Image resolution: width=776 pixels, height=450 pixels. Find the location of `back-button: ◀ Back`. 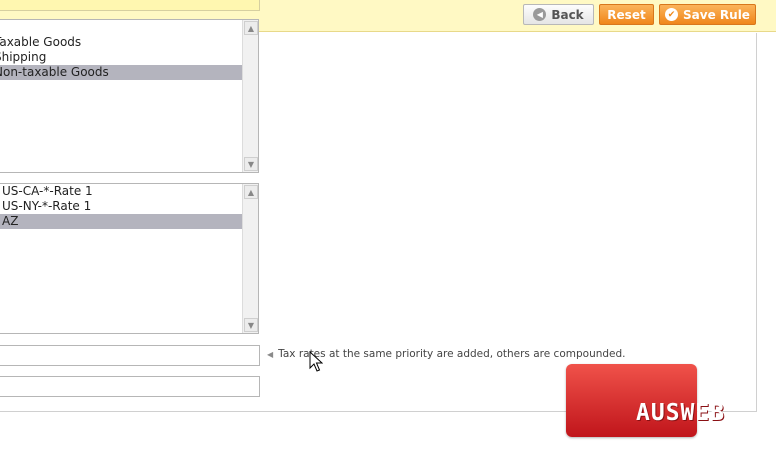

back-button: ◀ Back is located at coordinates (558, 14).